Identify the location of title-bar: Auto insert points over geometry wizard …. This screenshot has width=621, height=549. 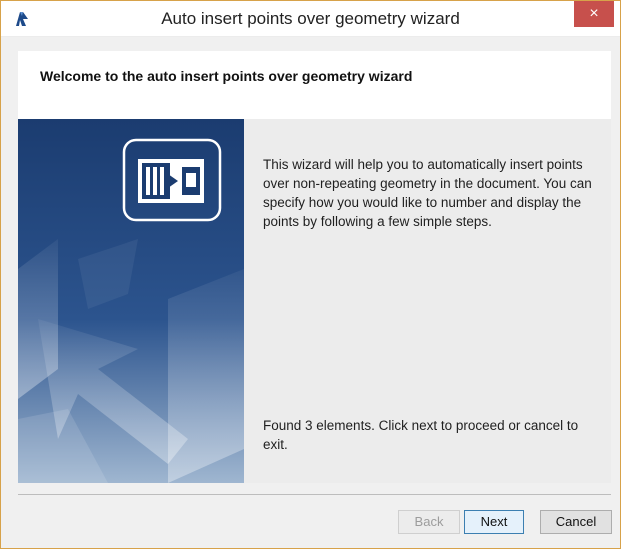
(310, 19).